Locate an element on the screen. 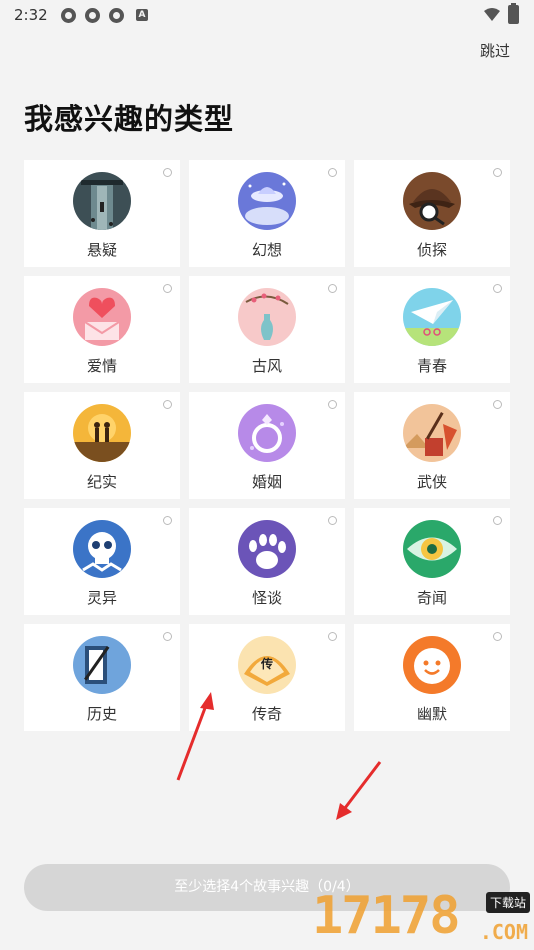  genre-label: 古风 is located at coordinates (266, 366).